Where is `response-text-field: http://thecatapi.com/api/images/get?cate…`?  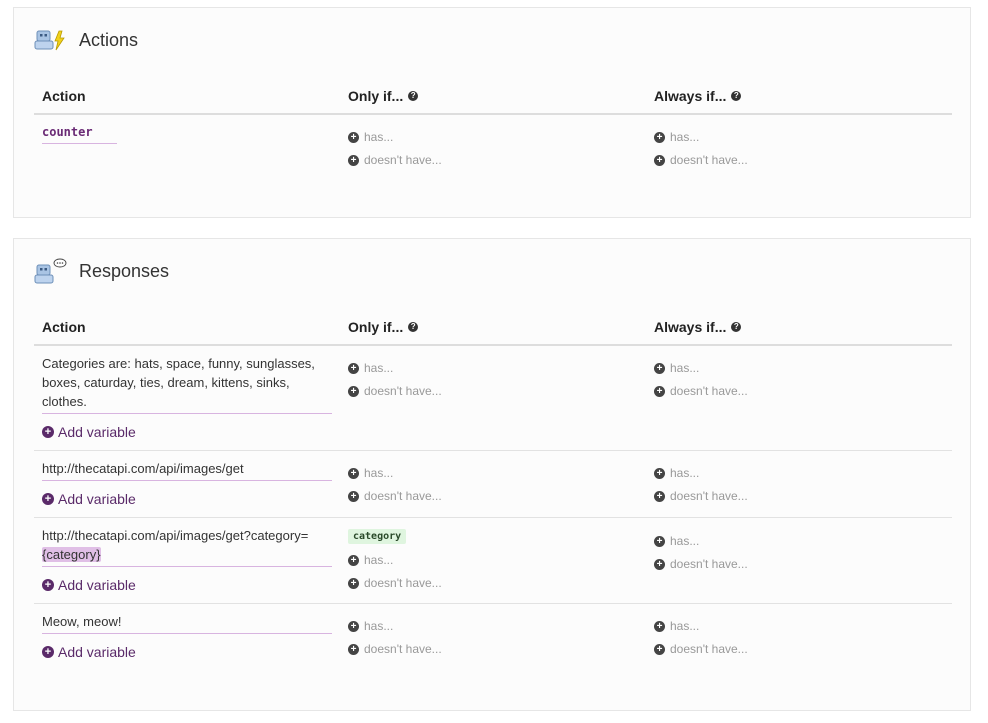 response-text-field: http://thecatapi.com/api/images/get?cate… is located at coordinates (187, 546).